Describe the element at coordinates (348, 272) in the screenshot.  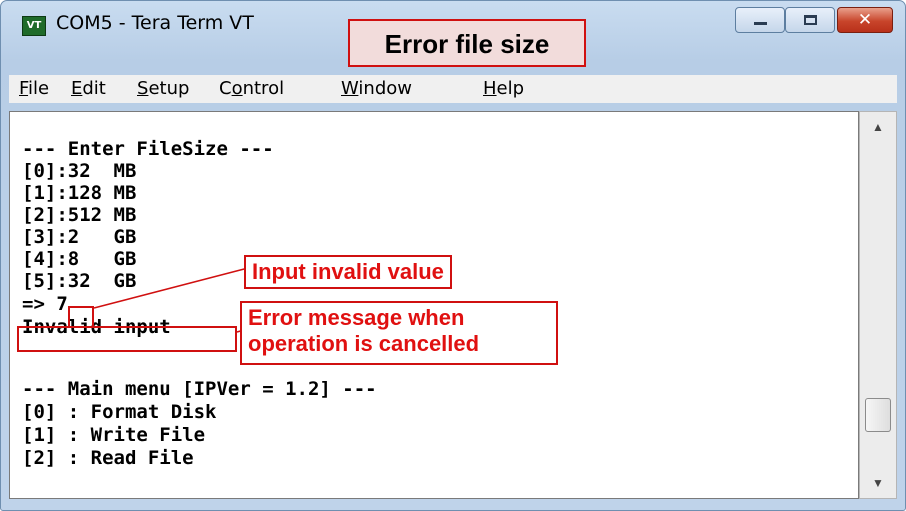
I see `input-invalid-value-label: Input invalid value` at that location.